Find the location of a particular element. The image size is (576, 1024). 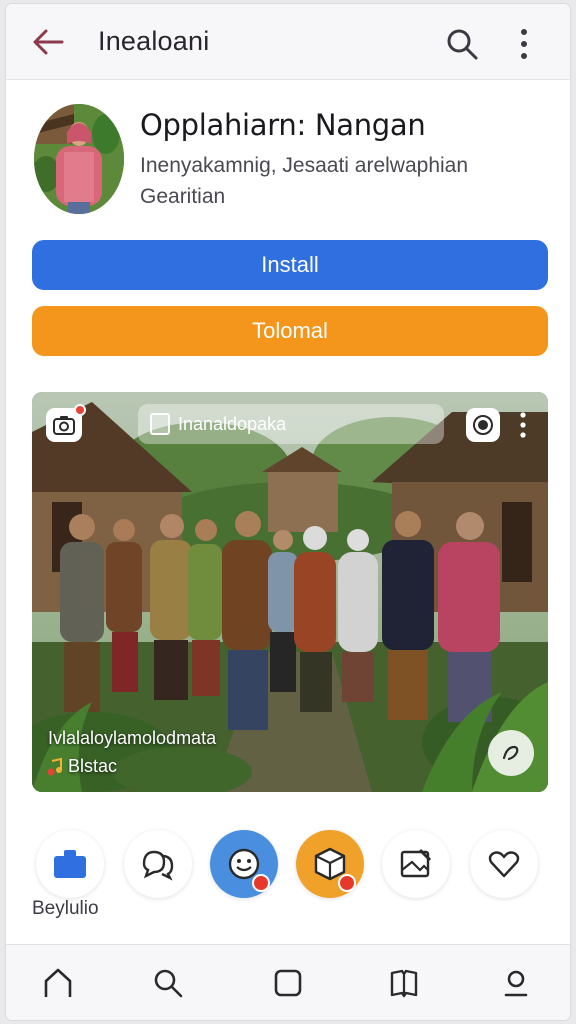

search-button is located at coordinates (462, 44).